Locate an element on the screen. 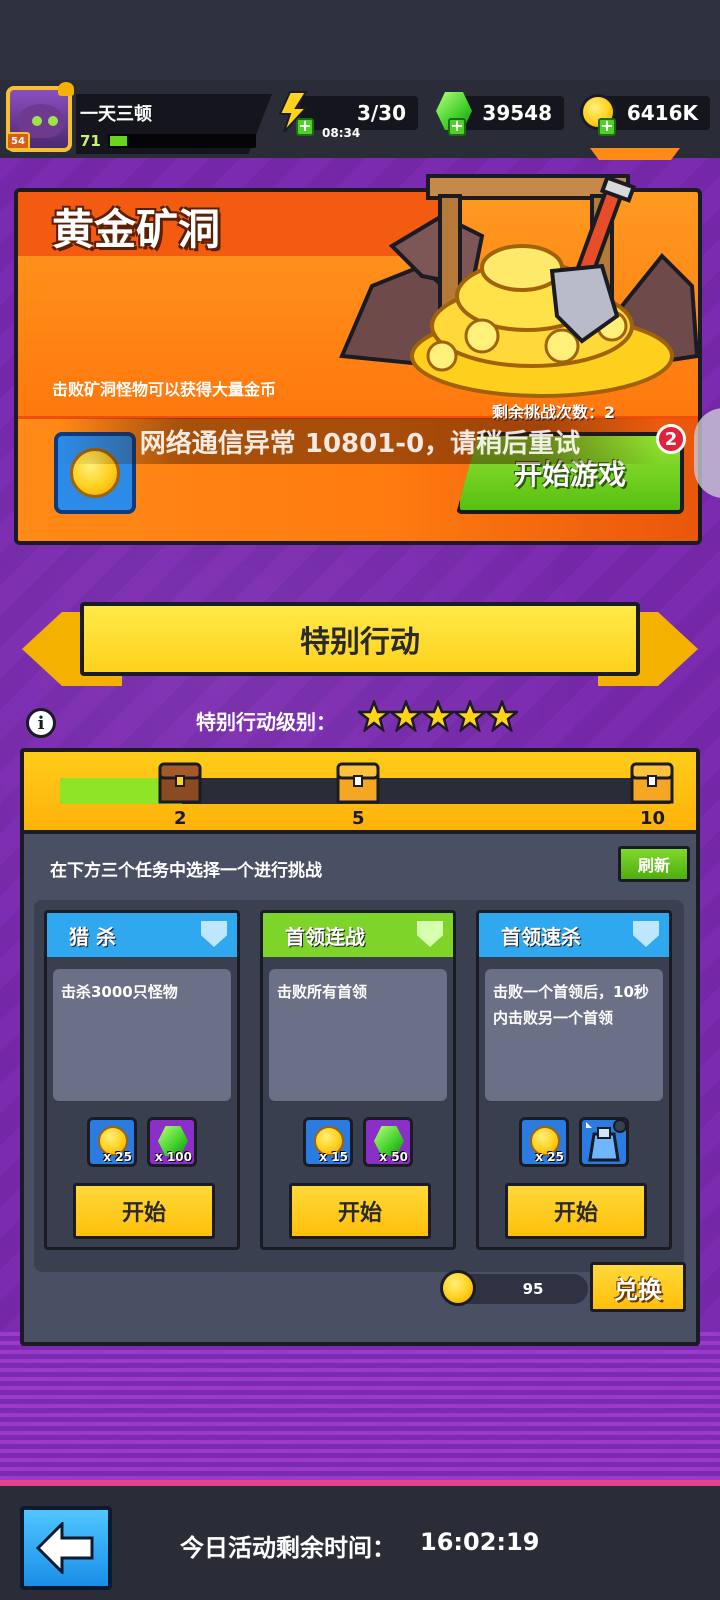 This screenshot has height=1600, width=720. task-title: 首领速杀 is located at coordinates (541, 936).